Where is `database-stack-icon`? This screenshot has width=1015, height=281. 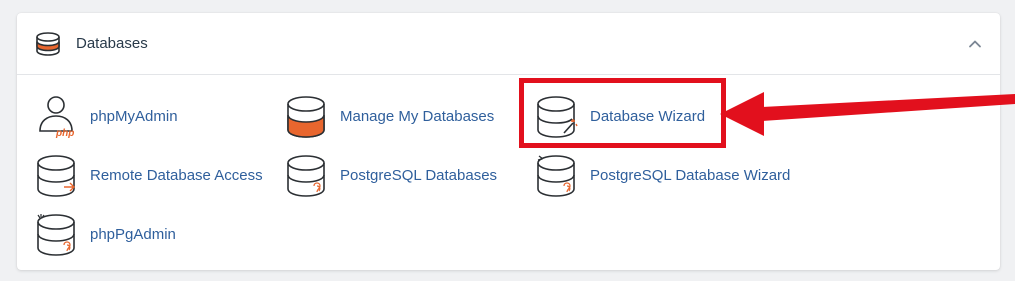 database-stack-icon is located at coordinates (48, 44).